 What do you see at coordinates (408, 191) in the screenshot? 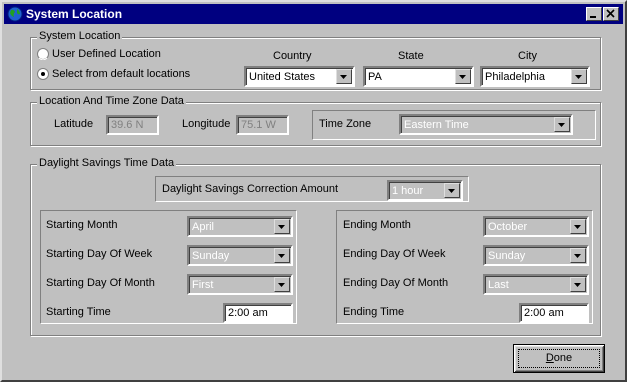
I see `dst-correction-value: 1 hour` at bounding box center [408, 191].